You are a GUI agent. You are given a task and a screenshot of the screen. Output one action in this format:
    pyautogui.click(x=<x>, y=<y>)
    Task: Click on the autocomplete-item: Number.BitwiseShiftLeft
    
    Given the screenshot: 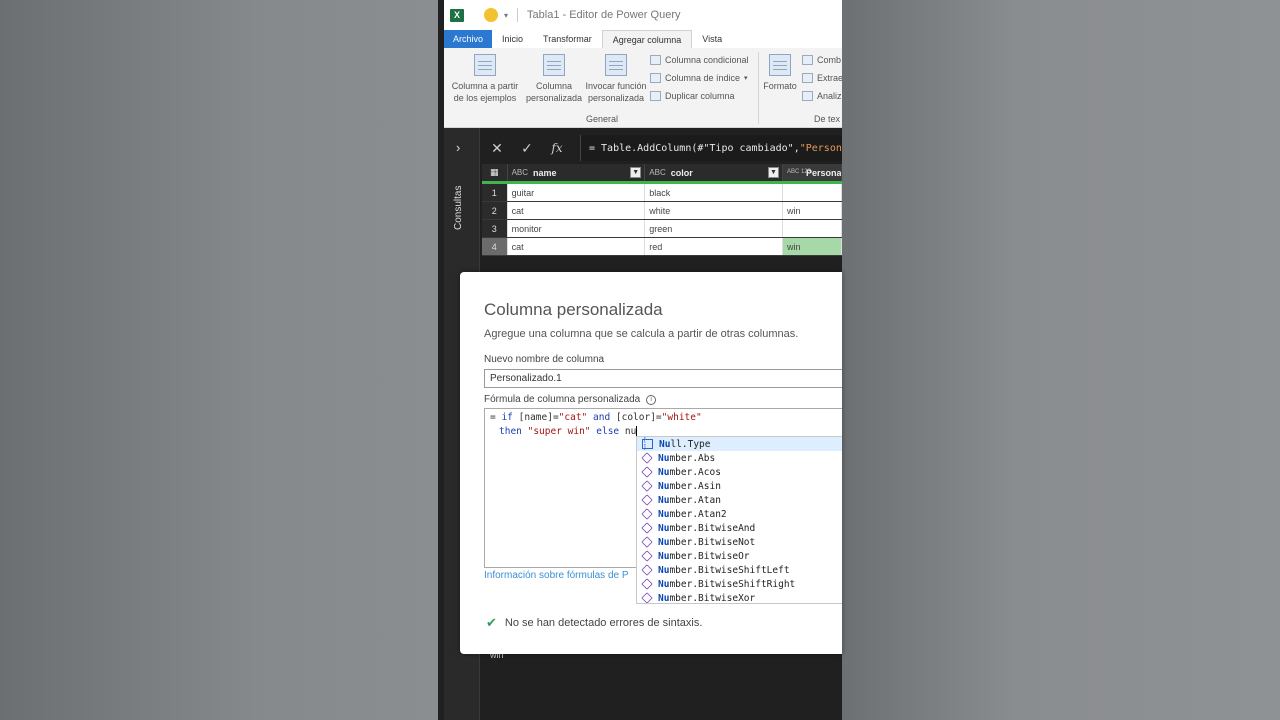 What is the action you would take?
    pyautogui.click(x=739, y=570)
    